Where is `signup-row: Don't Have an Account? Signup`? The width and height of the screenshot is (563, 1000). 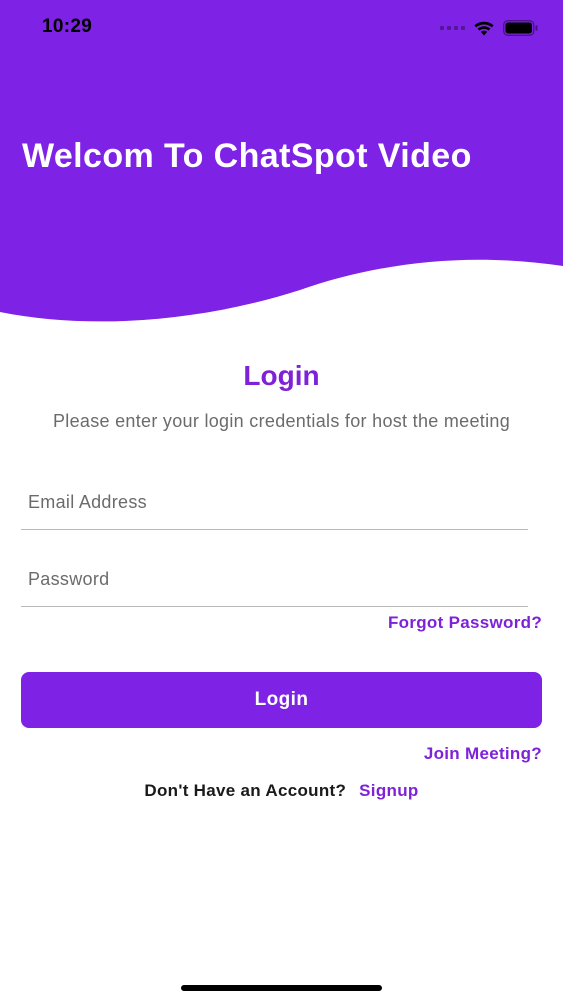 signup-row: Don't Have an Account? Signup is located at coordinates (281, 791).